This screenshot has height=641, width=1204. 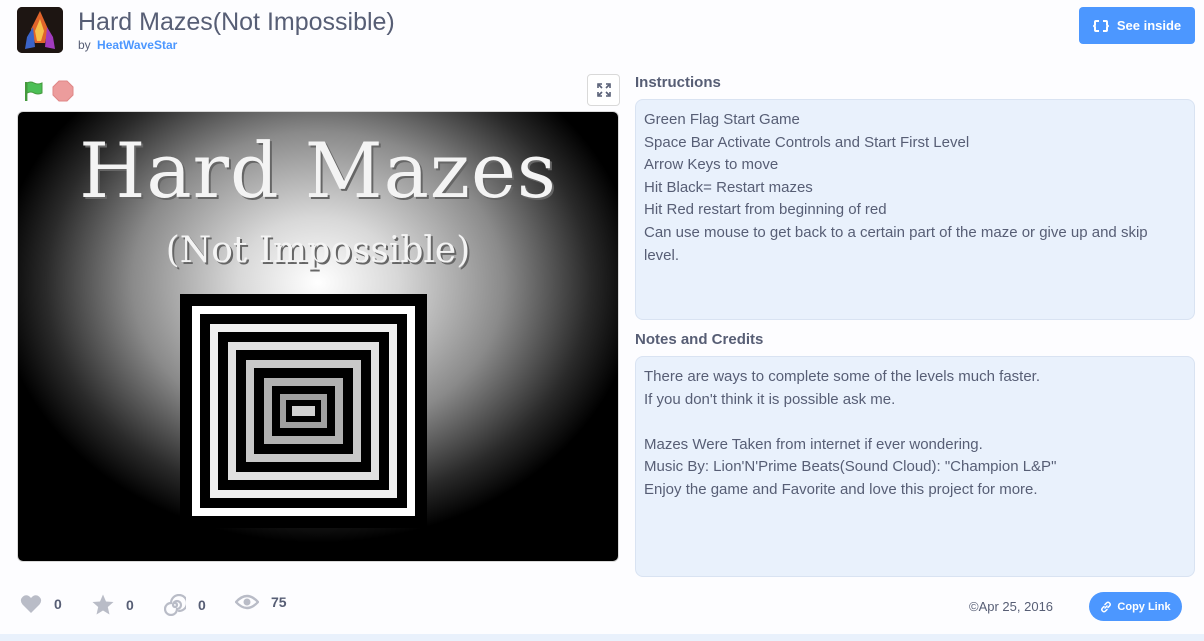 I want to click on heart-icon, so click(x=31, y=604).